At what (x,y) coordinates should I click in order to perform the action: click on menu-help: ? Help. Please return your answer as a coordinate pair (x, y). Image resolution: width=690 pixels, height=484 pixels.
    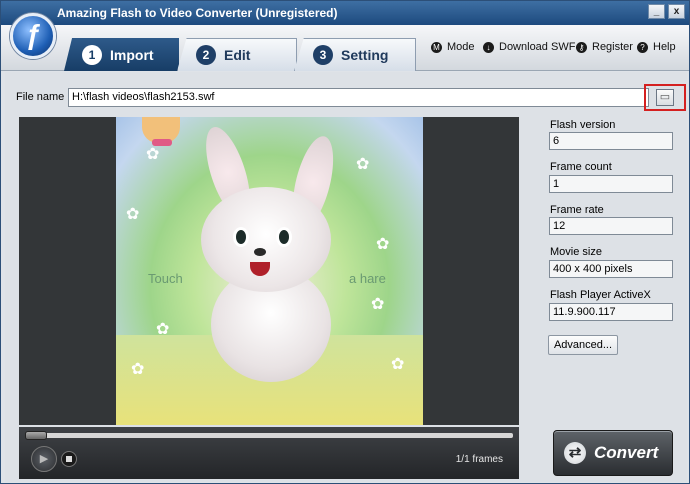
    Looking at the image, I should click on (656, 47).